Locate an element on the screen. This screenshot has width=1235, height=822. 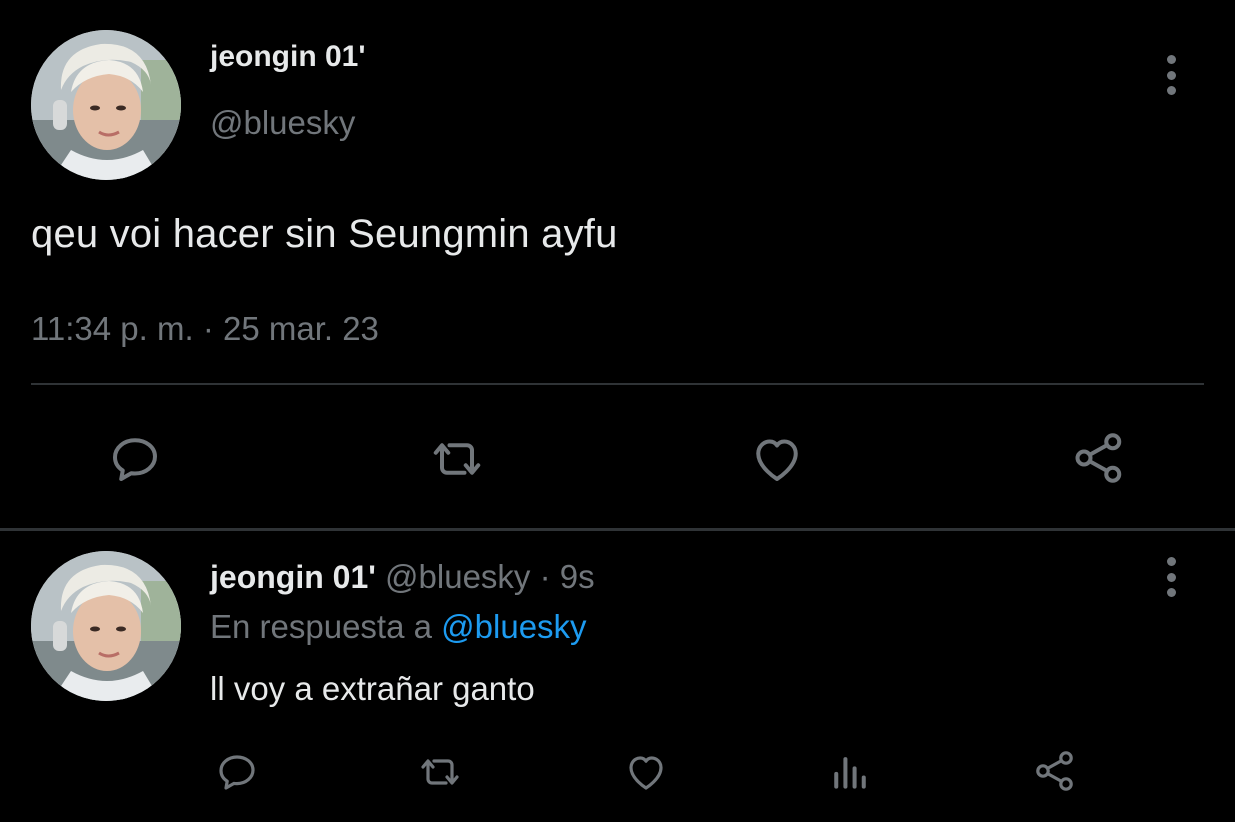
views-icon is located at coordinates (850, 773).